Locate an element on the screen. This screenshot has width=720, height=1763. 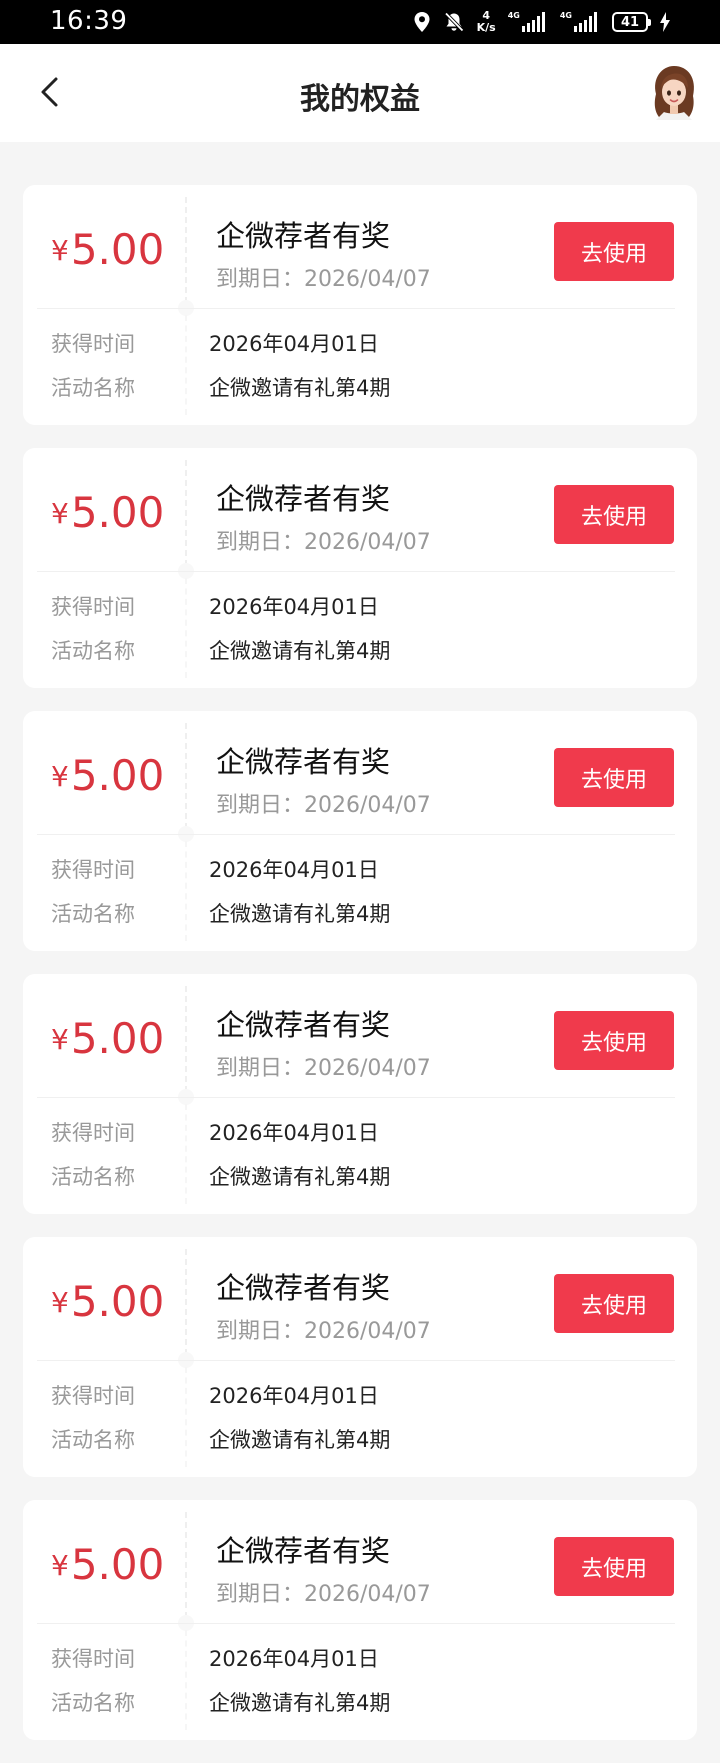
charging-icon is located at coordinates (665, 22).